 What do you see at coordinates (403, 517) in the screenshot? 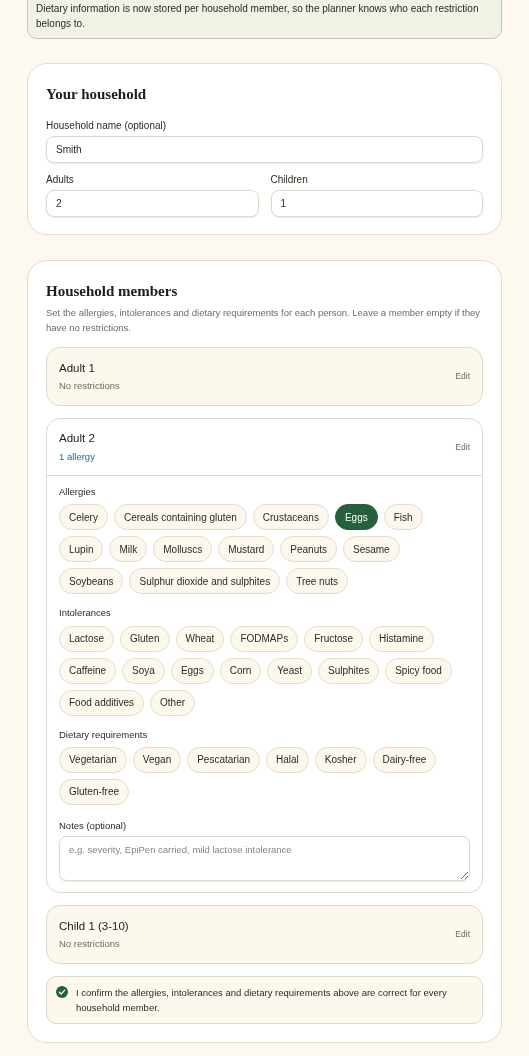
I see `option-chip: Fish` at bounding box center [403, 517].